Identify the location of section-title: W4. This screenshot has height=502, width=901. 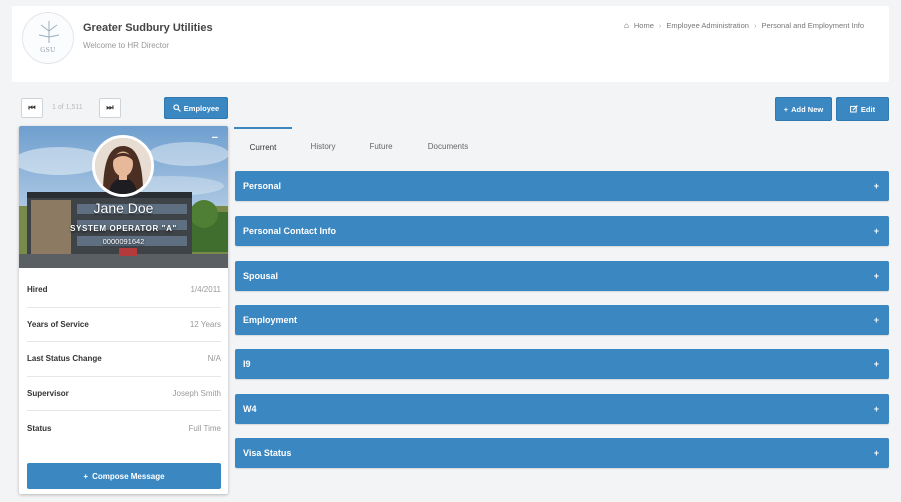
(250, 409).